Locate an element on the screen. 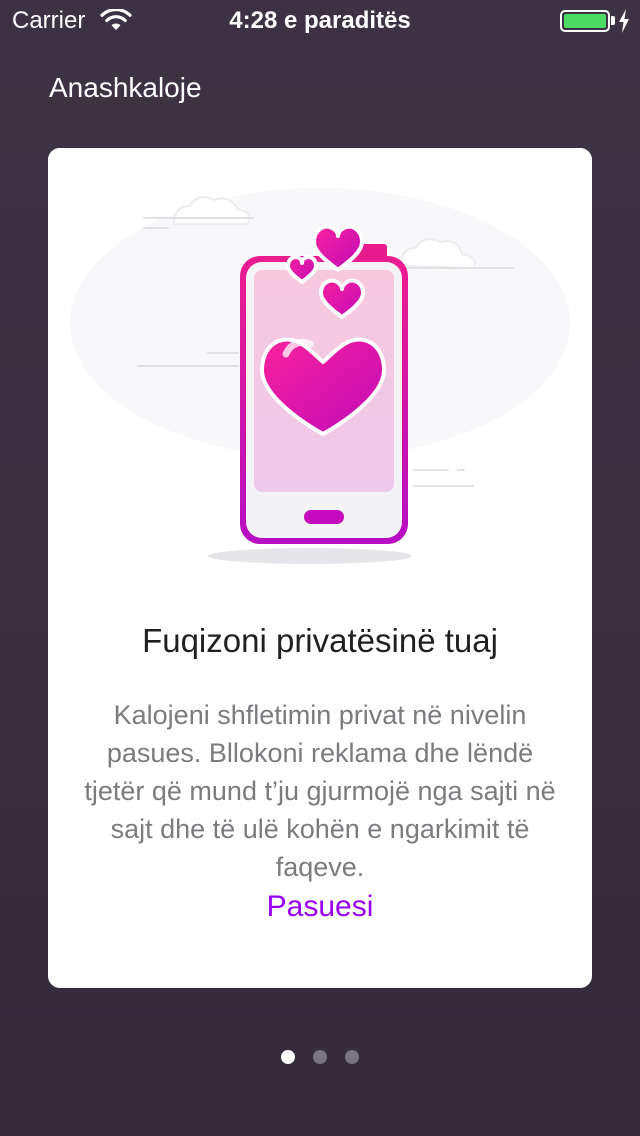  page-indicator is located at coordinates (320, 1057).